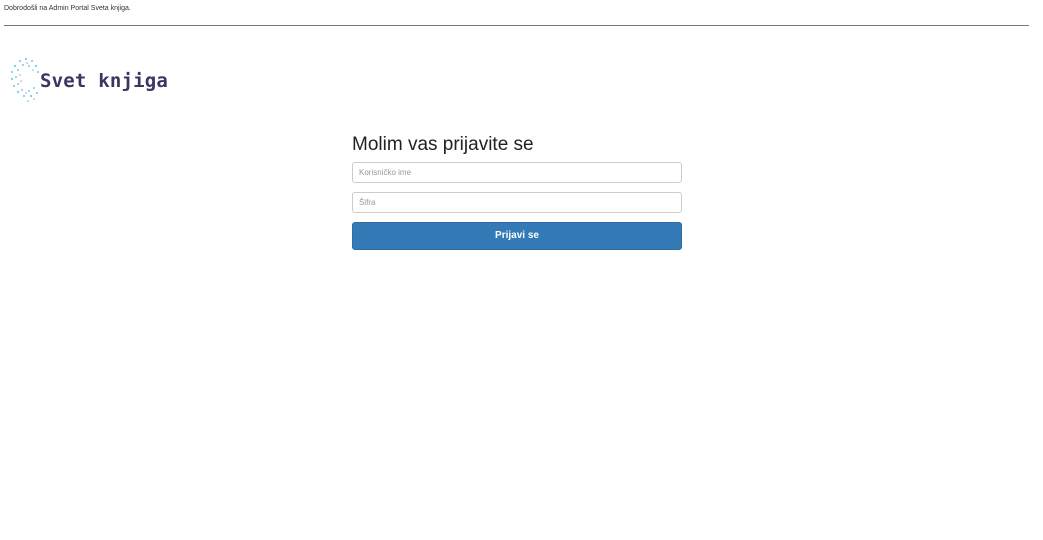  Describe the element at coordinates (67, 8) in the screenshot. I see `welcome-text: Dobrodošli na Admin Portal Sveta knjiga.` at that location.